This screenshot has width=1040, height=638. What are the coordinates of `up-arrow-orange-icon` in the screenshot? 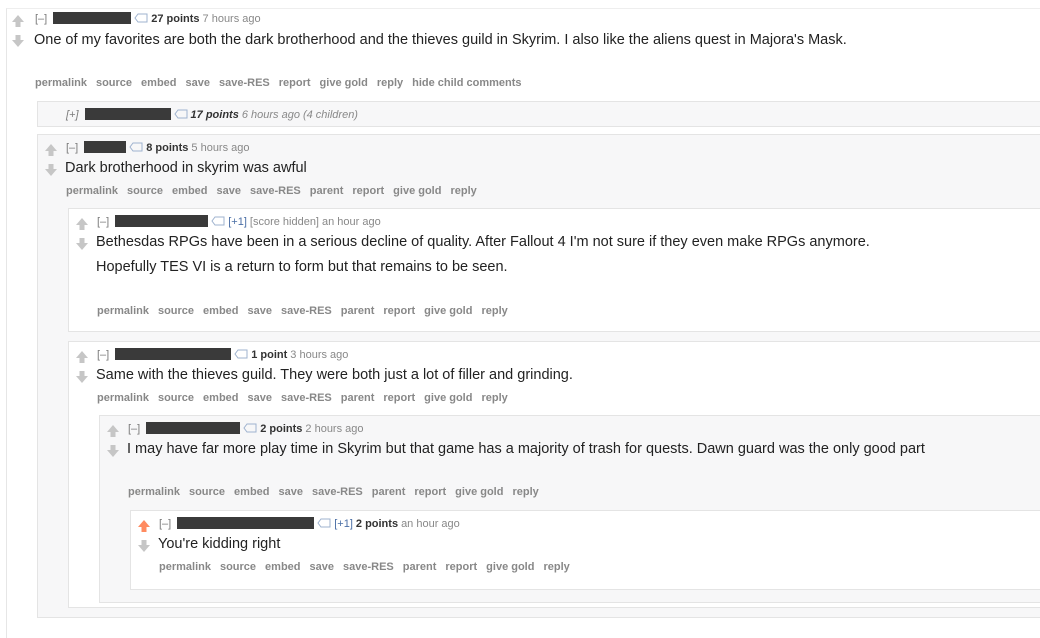 It's located at (144, 526).